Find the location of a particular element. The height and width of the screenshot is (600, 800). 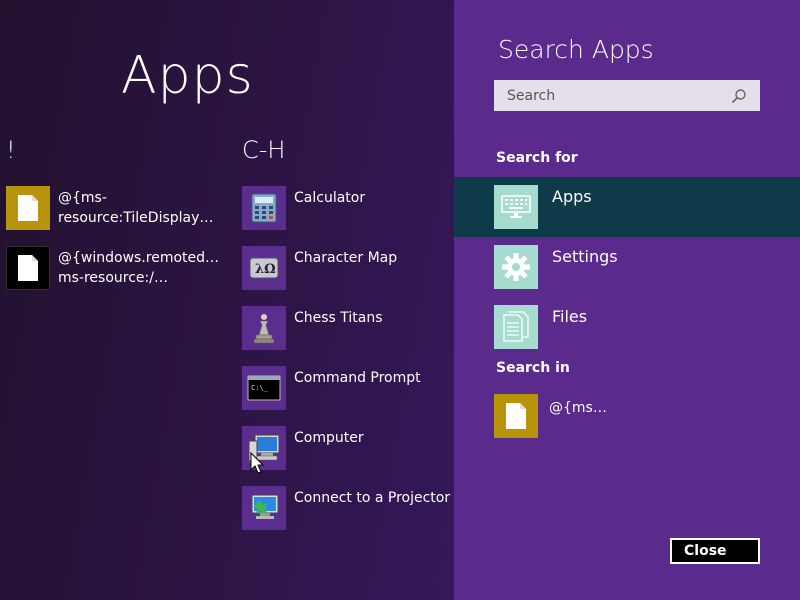

search-box is located at coordinates (627, 95).